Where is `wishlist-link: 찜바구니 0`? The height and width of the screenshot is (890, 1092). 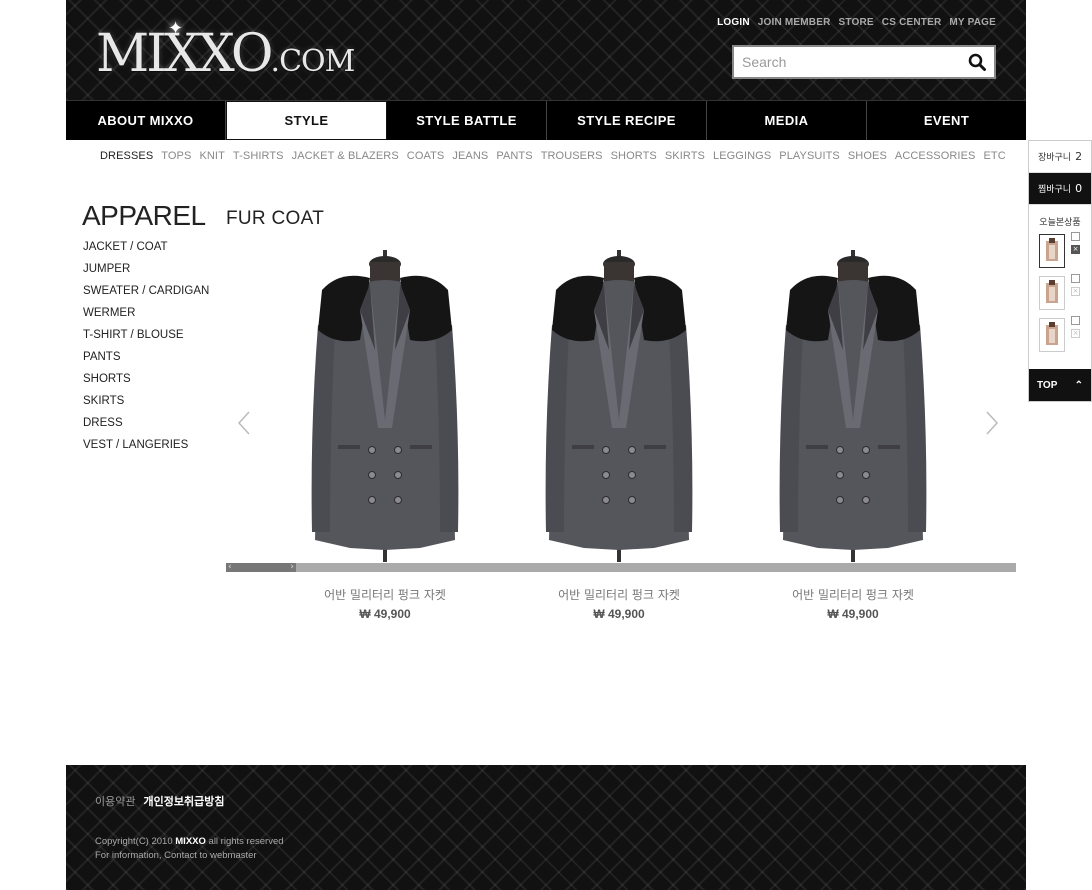
wishlist-link: 찜바구니 0 is located at coordinates (1060, 189).